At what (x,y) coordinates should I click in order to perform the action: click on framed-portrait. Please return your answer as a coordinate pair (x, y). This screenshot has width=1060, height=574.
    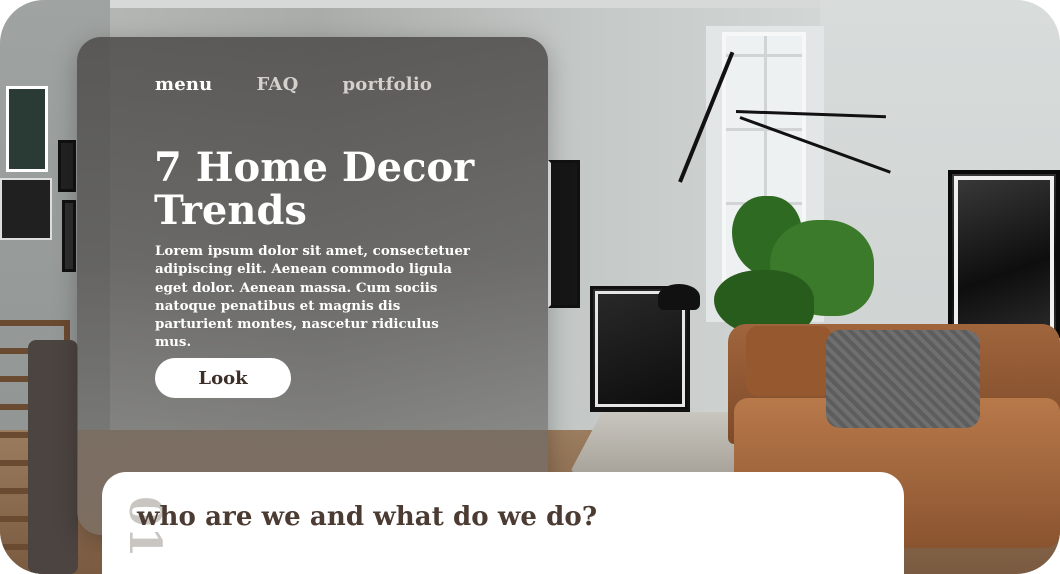
    Looking at the image, I should click on (1004, 254).